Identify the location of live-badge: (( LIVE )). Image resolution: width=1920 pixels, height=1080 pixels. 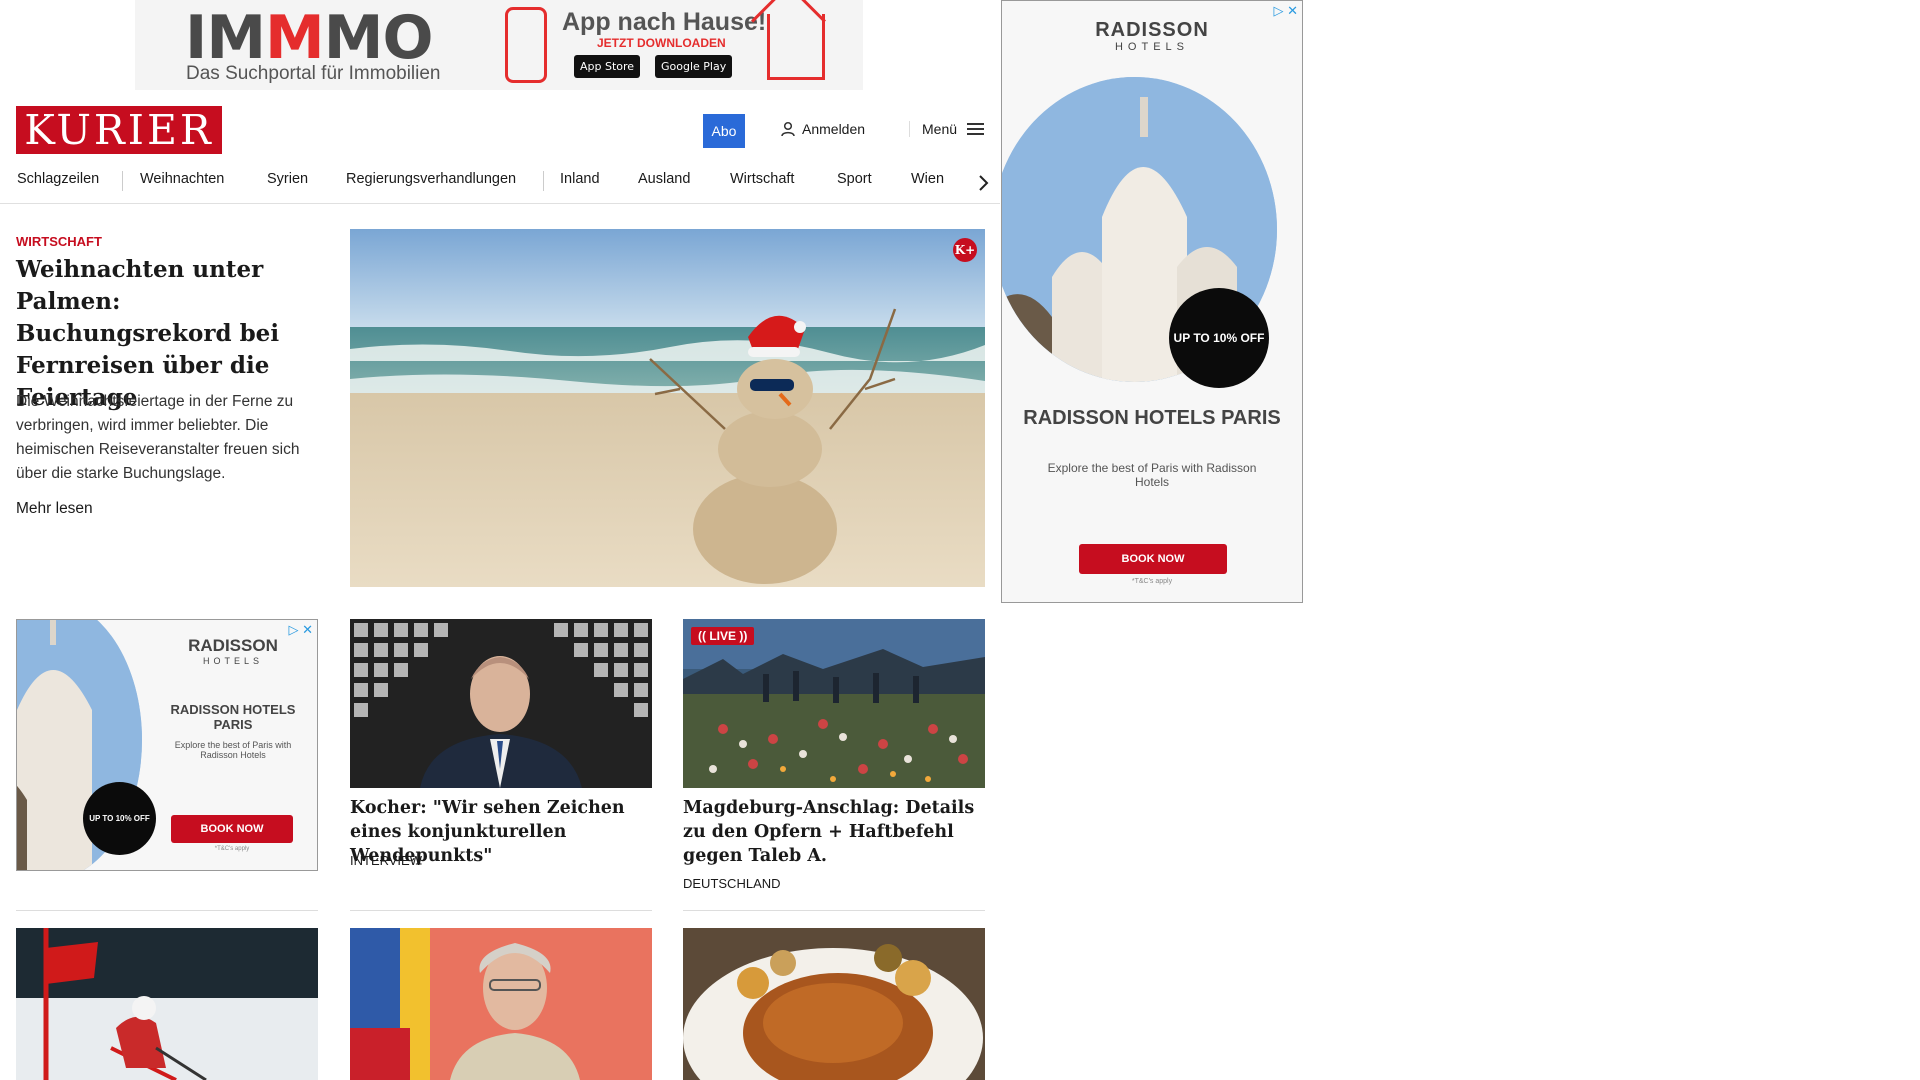
(723, 636).